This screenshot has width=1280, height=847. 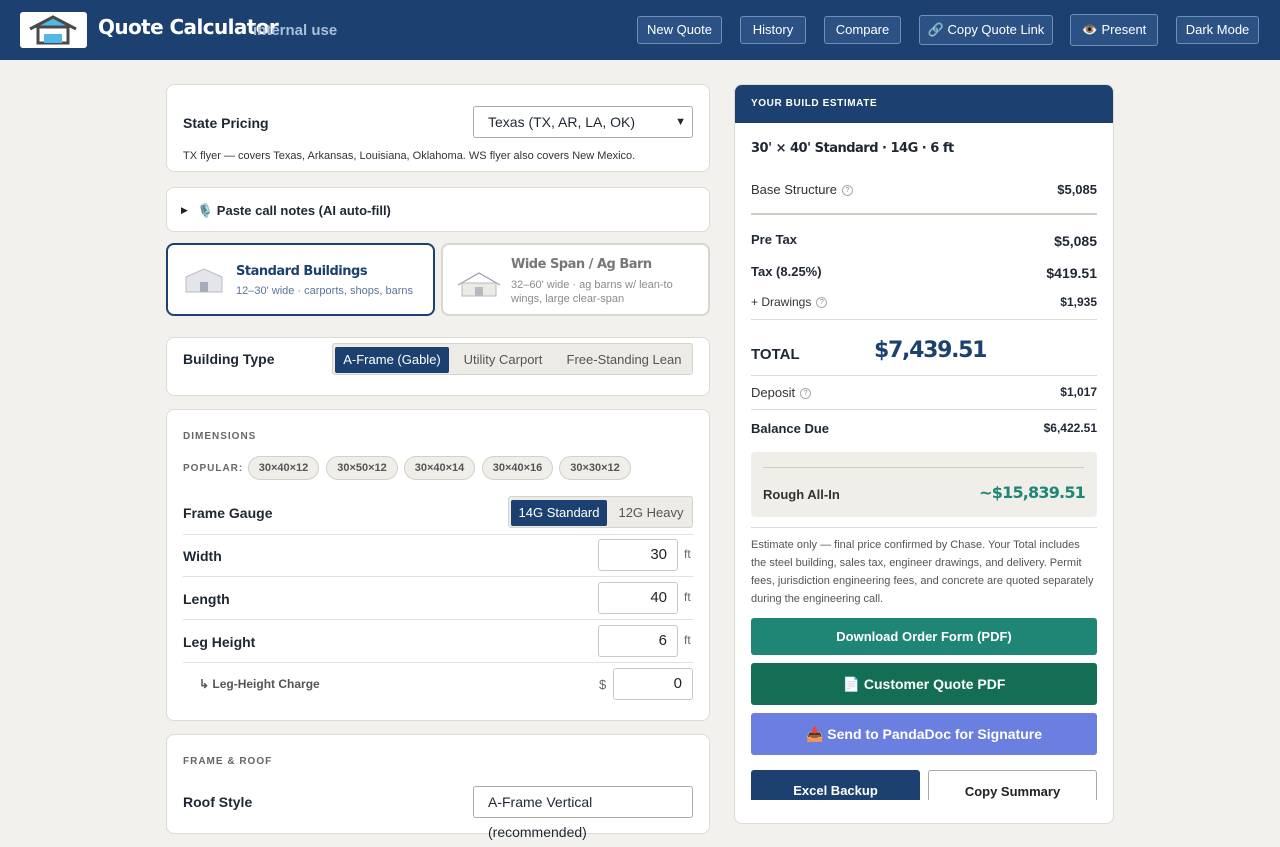 I want to click on frame-roof-section-title: FRAME & ROOF, so click(x=228, y=761).